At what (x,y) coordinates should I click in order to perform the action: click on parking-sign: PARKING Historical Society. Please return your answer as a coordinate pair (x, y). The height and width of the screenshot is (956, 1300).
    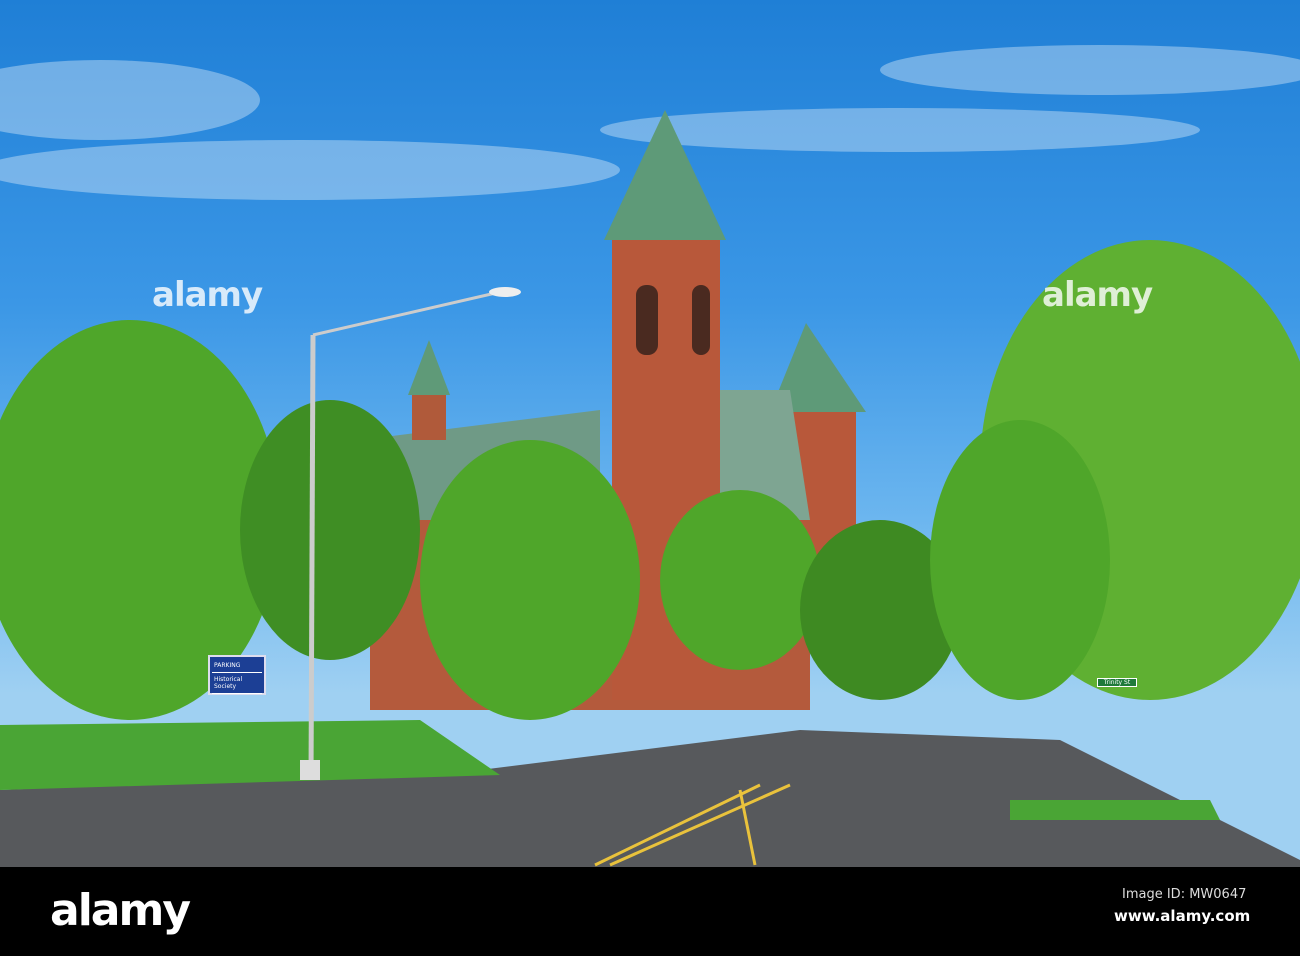
    Looking at the image, I should click on (237, 675).